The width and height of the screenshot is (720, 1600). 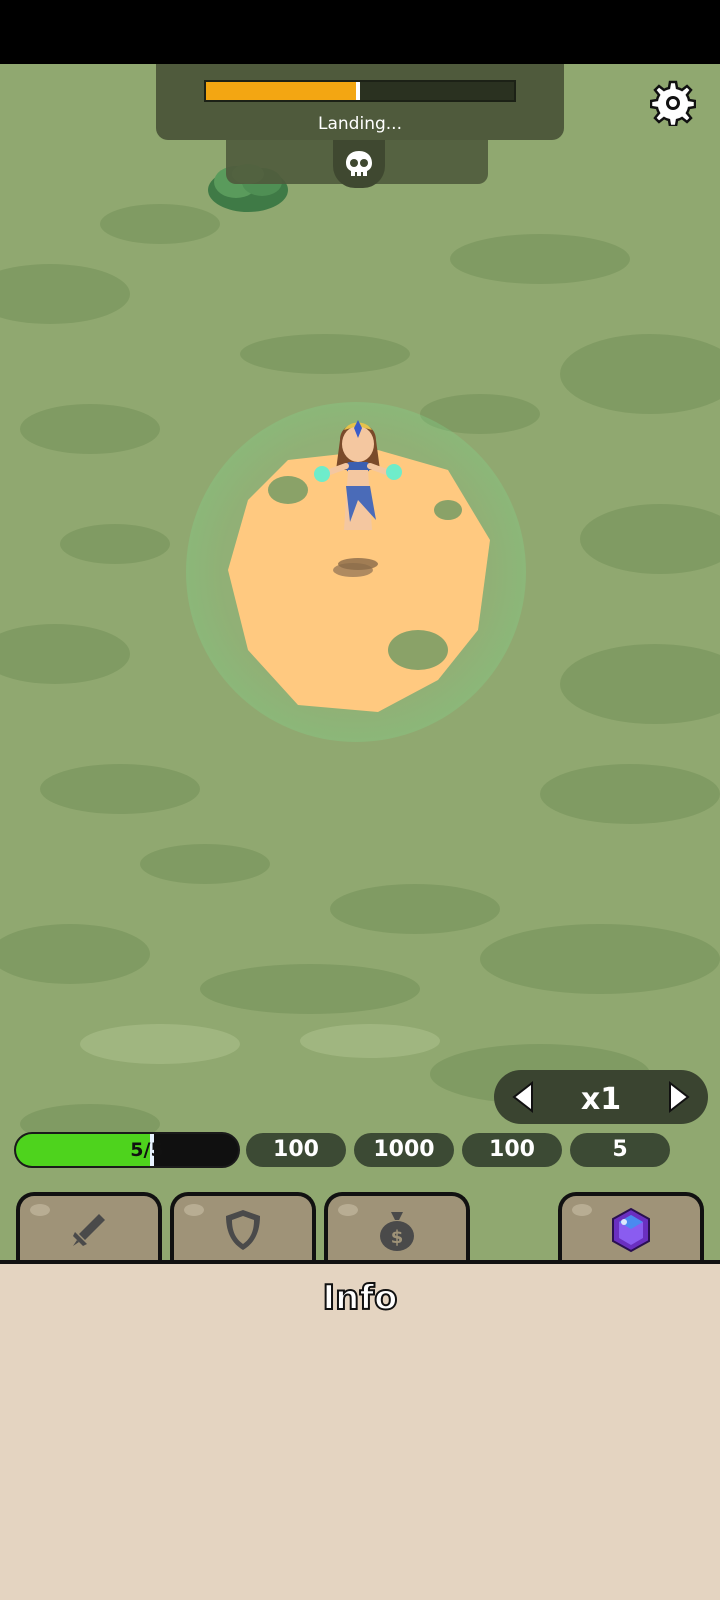 I want to click on stat-gems: 5, so click(x=620, y=1150).